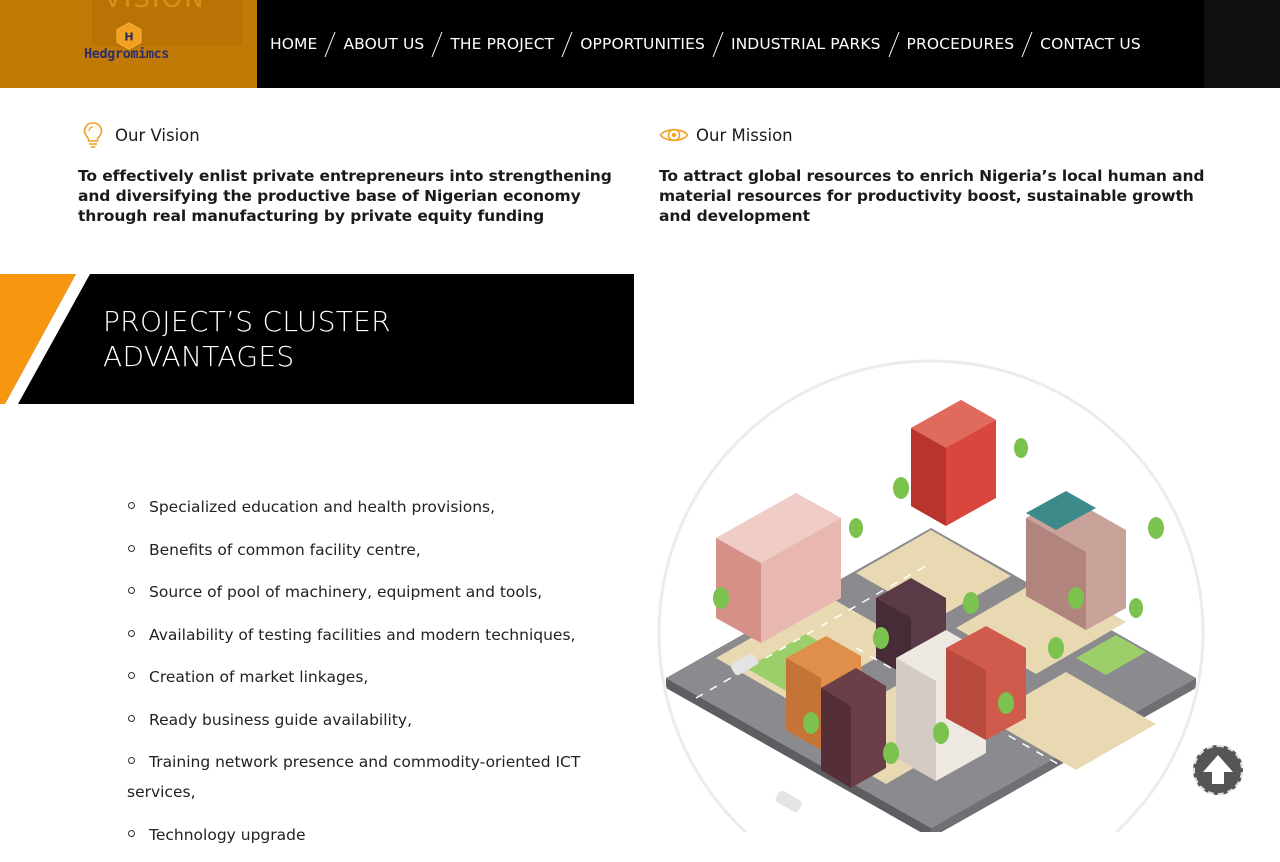  I want to click on banner-accent-stripe, so click(45, 339).